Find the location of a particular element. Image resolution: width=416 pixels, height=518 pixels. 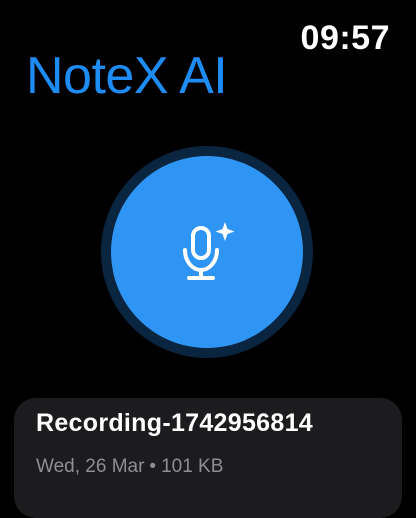

app-title: NoteX AI is located at coordinates (127, 76).